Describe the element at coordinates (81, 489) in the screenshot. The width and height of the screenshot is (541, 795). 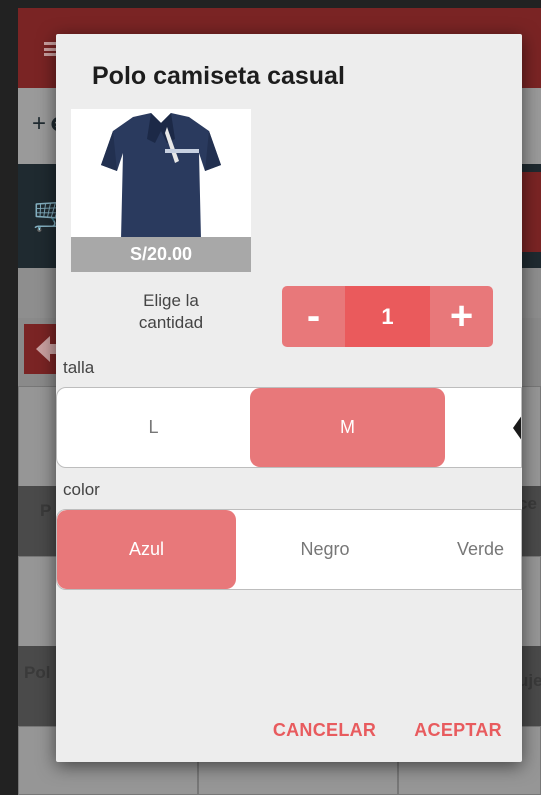
I see `color-section-label: color` at that location.